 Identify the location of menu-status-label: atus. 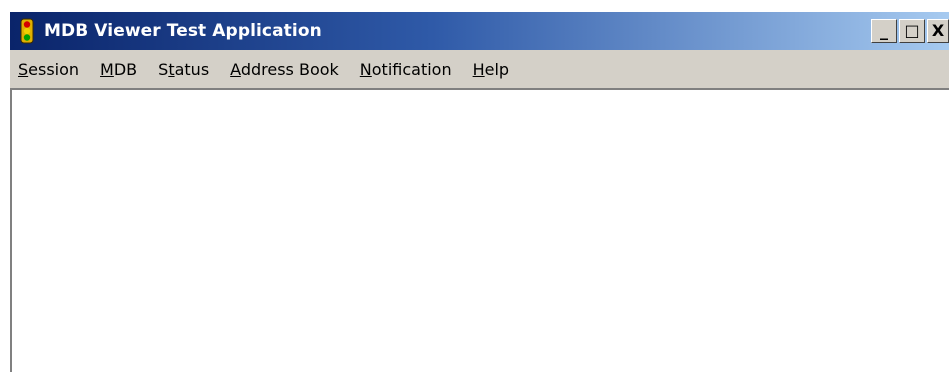
(192, 69).